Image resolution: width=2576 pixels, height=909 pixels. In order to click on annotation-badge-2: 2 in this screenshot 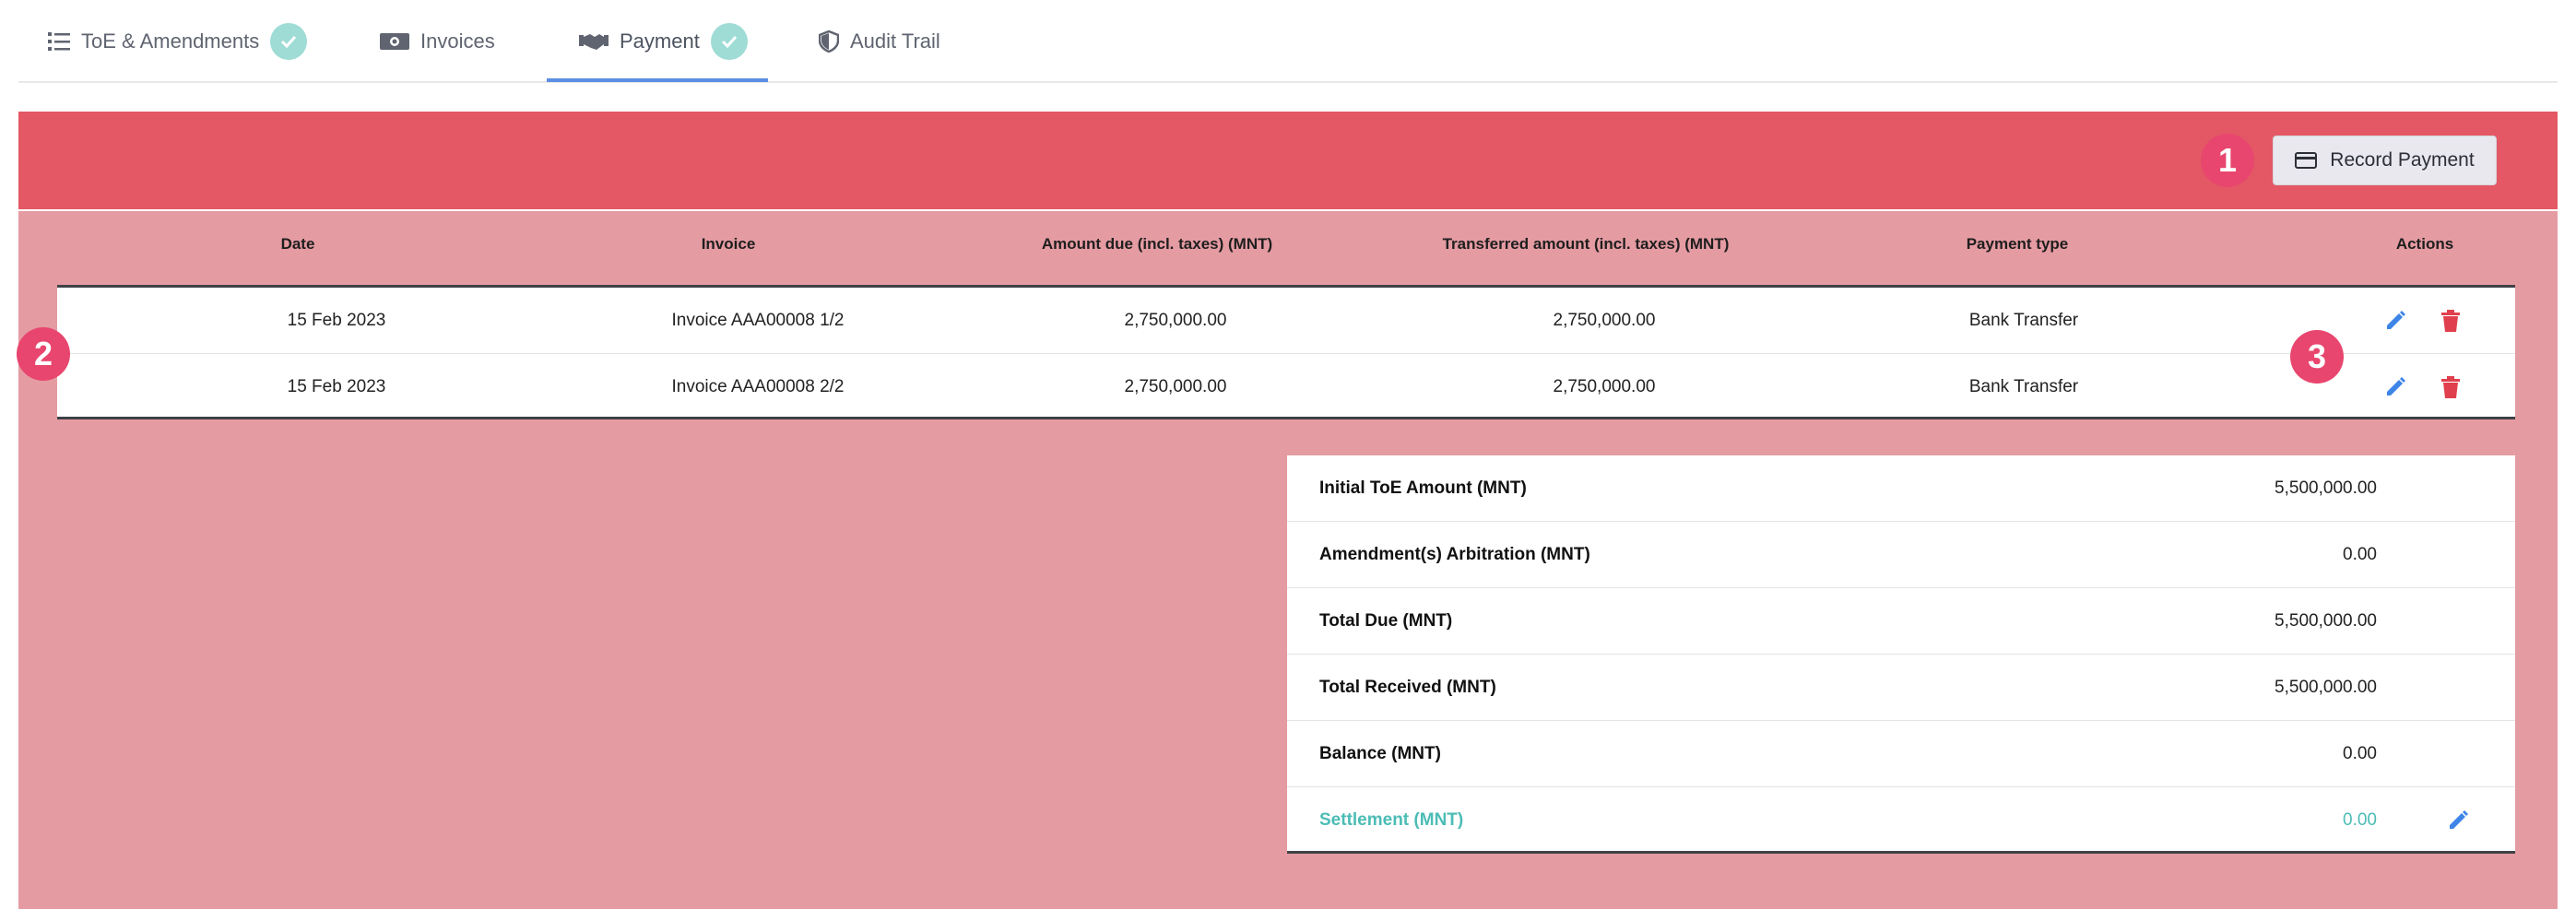, I will do `click(43, 354)`.